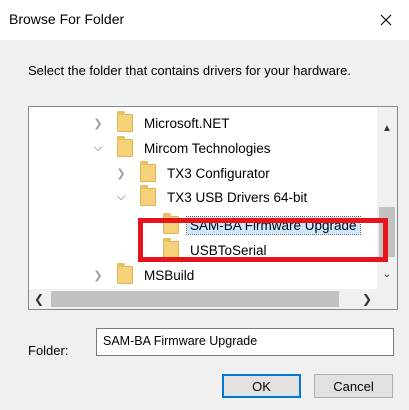 This screenshot has width=409, height=410. What do you see at coordinates (261, 386) in the screenshot?
I see `ok-button: OK` at bounding box center [261, 386].